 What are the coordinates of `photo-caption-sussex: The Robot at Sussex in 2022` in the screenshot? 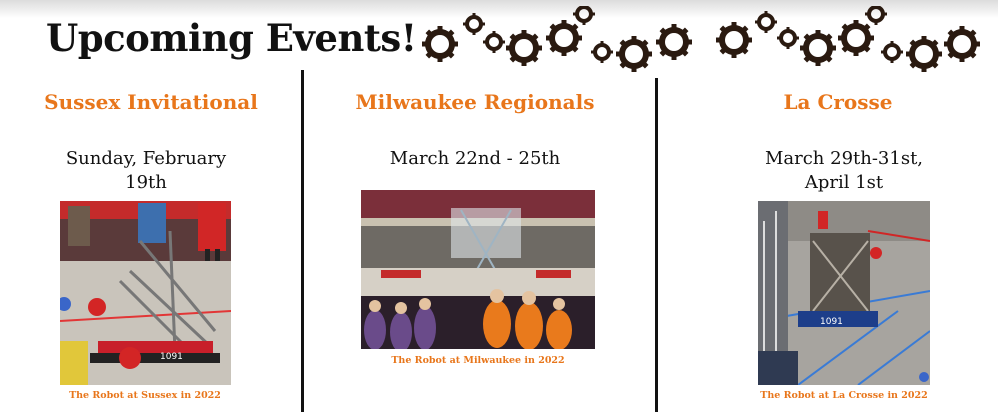 It's located at (145, 395).